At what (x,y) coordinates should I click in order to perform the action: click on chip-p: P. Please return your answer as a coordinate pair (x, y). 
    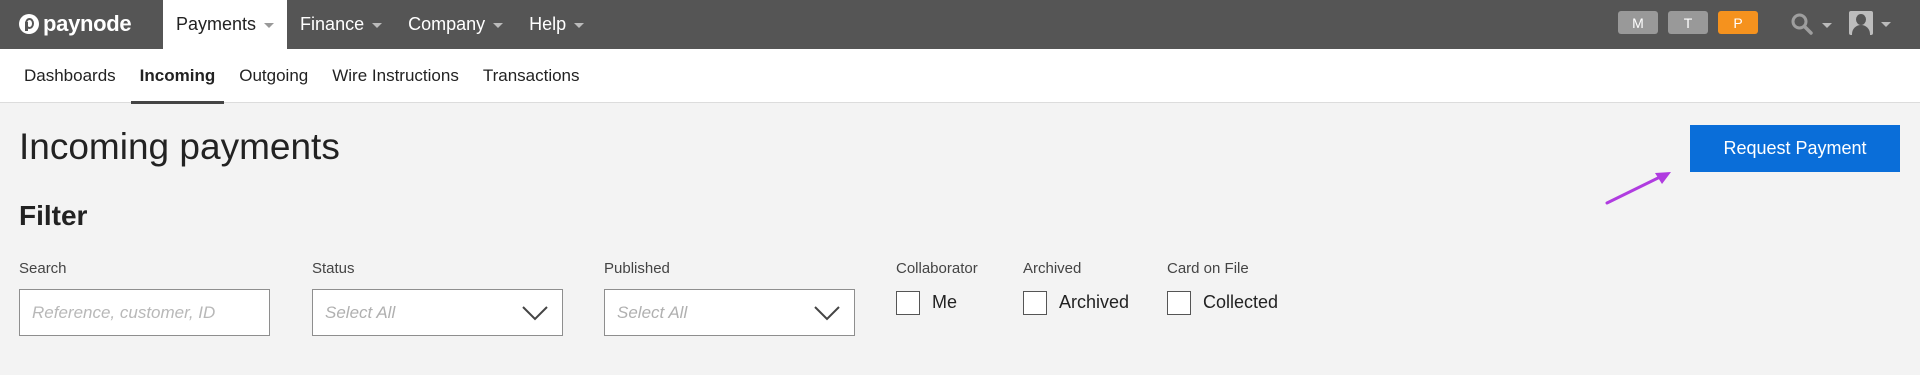
    Looking at the image, I should click on (1738, 22).